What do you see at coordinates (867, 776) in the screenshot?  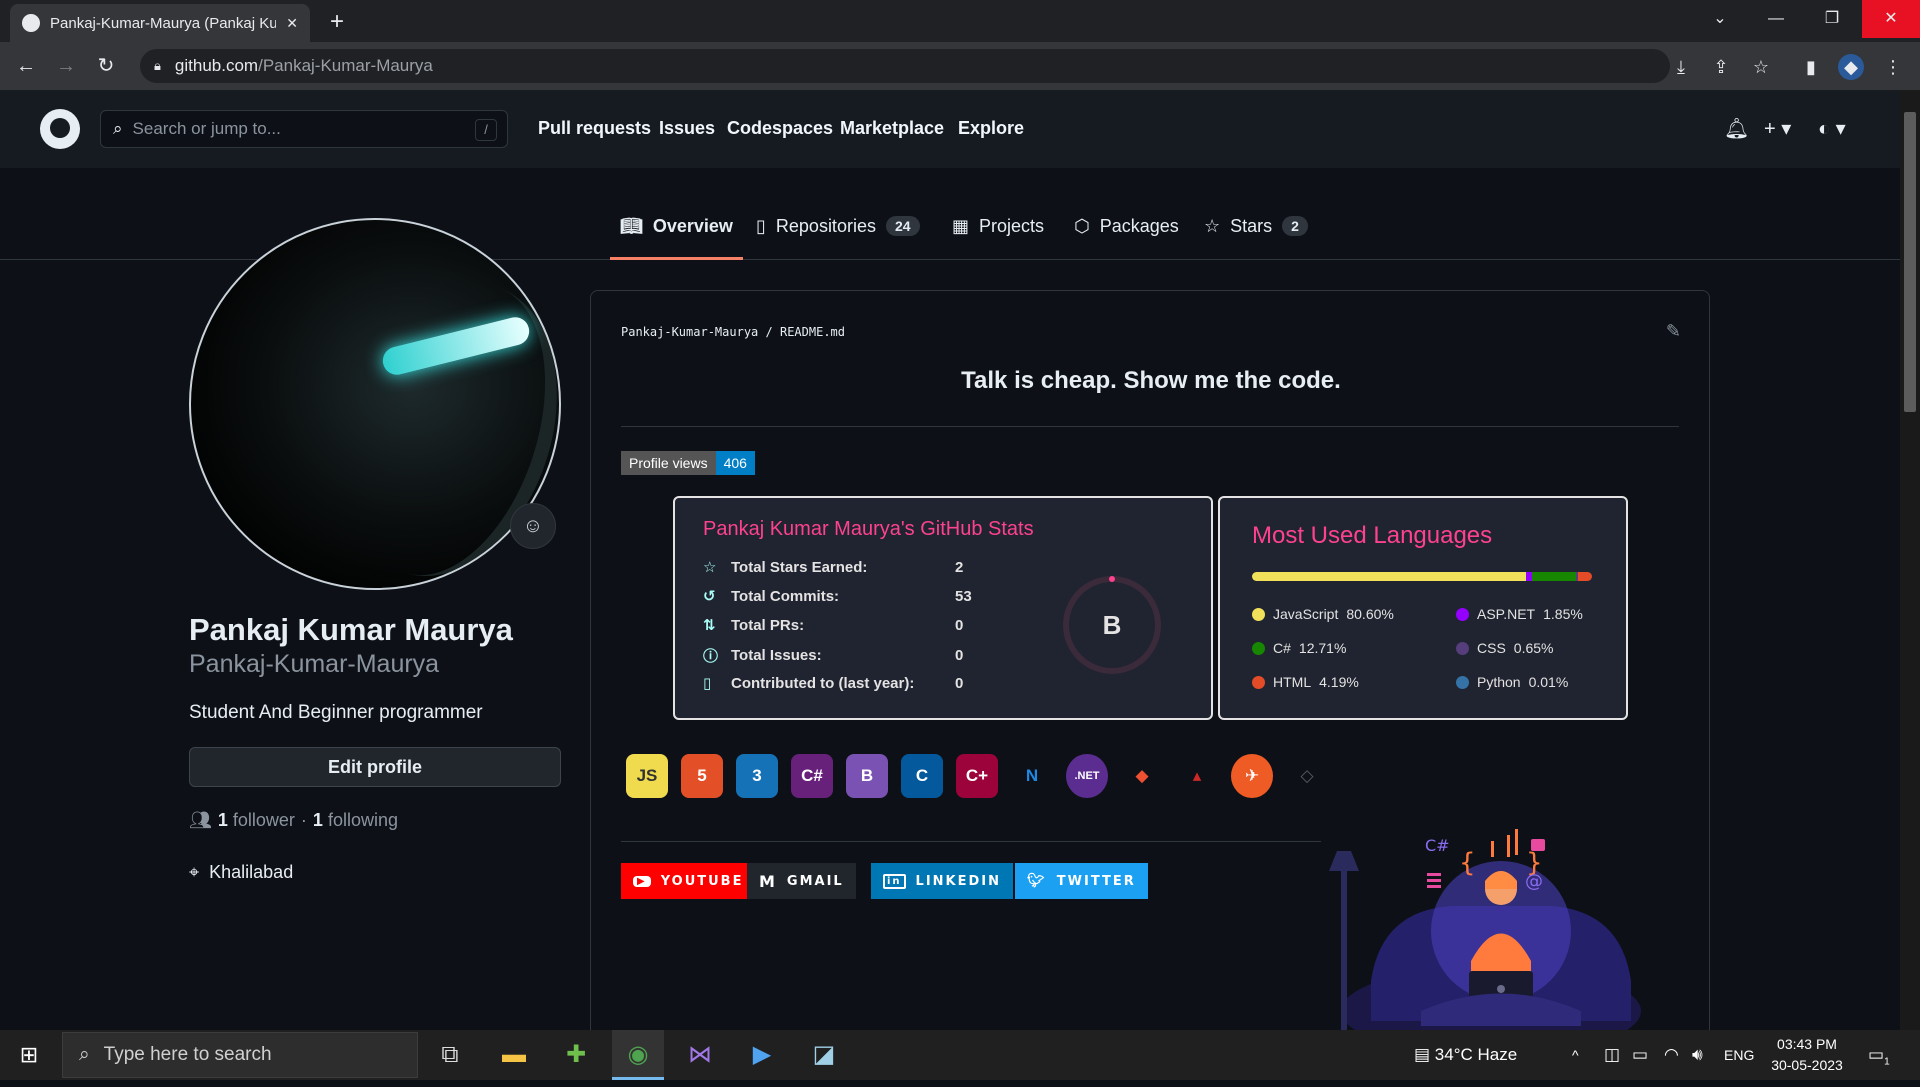 I see `bootstrap-icon: B` at bounding box center [867, 776].